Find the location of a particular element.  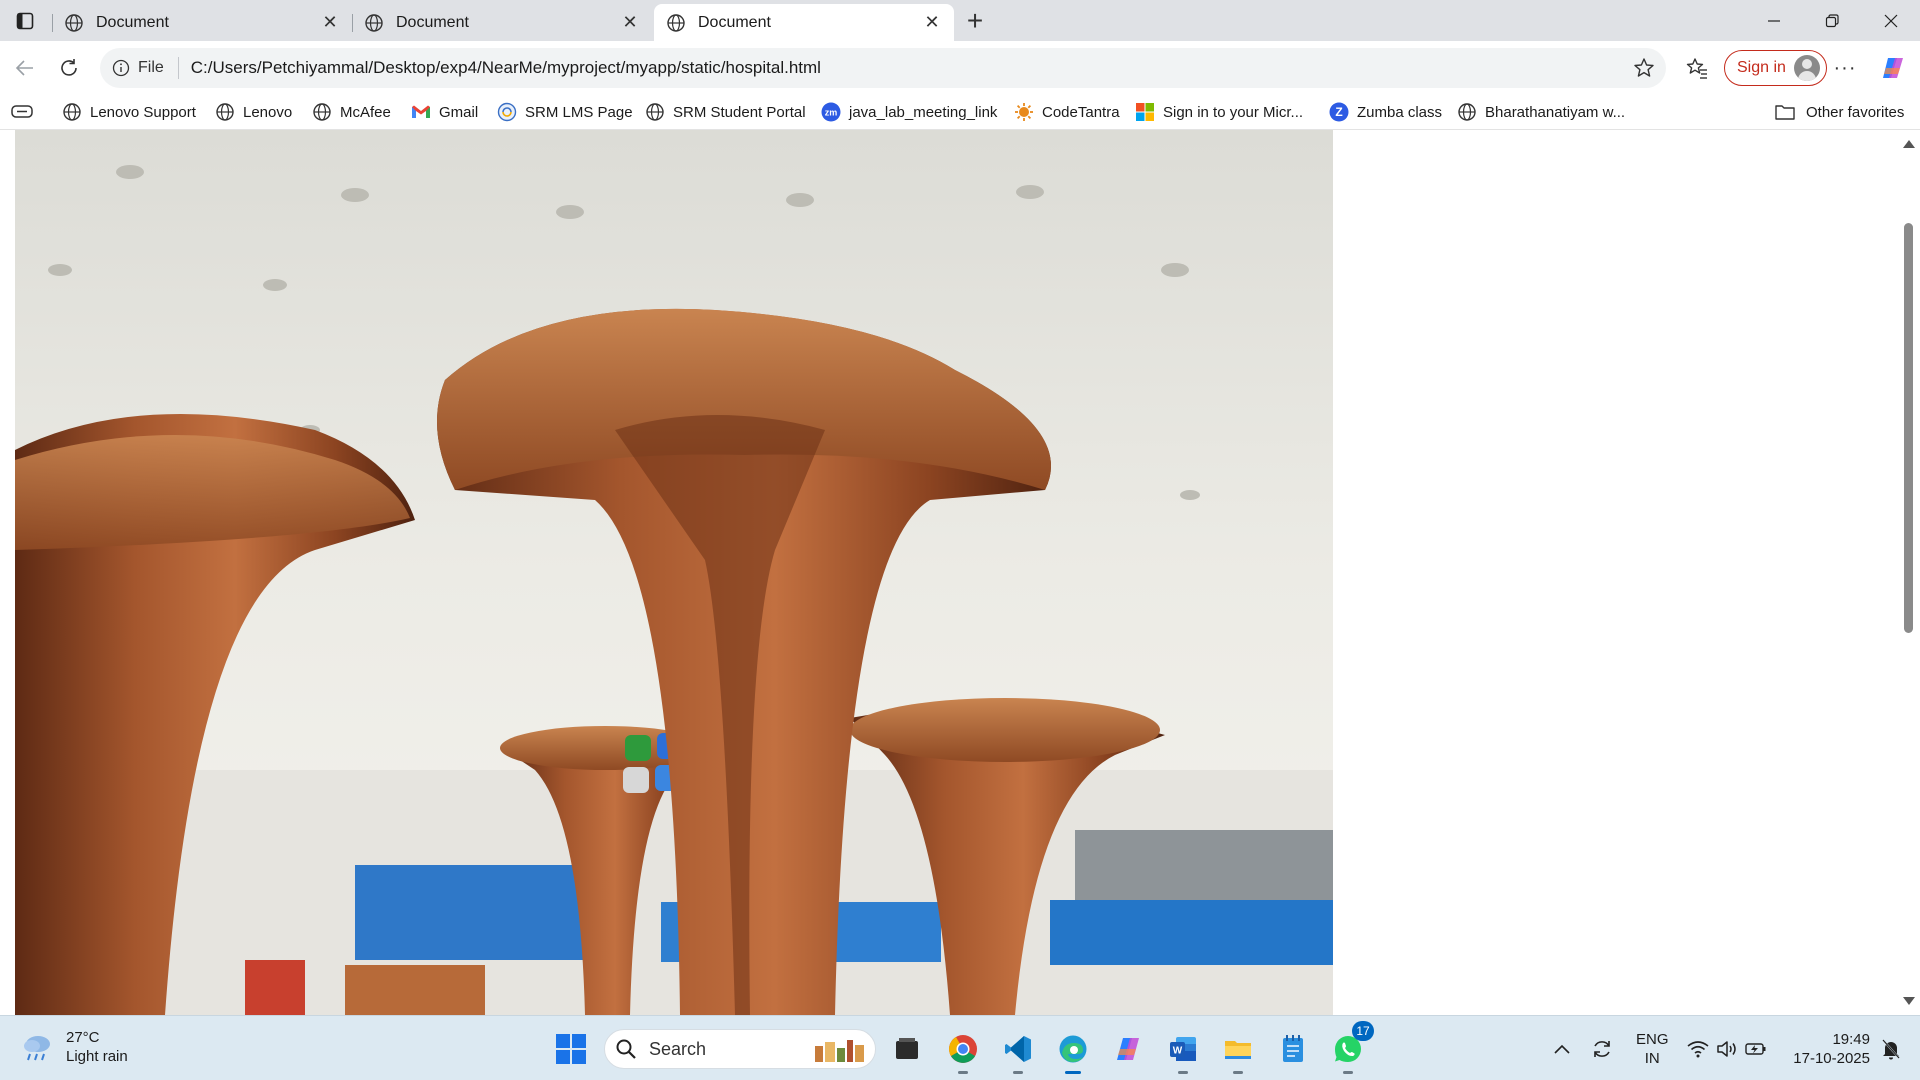

bookmark-zumba-class: Z Zumba class is located at coordinates (1385, 112).